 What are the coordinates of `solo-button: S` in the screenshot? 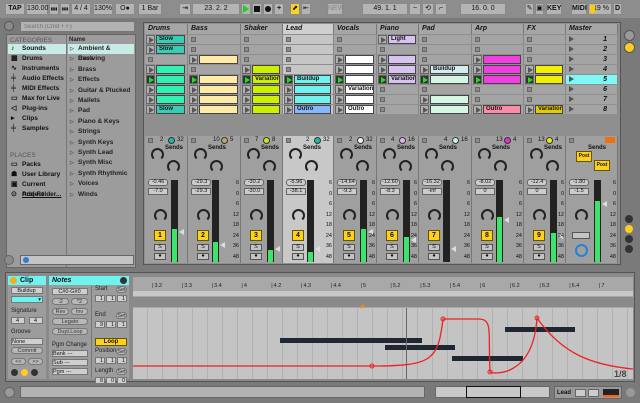 It's located at (349, 247).